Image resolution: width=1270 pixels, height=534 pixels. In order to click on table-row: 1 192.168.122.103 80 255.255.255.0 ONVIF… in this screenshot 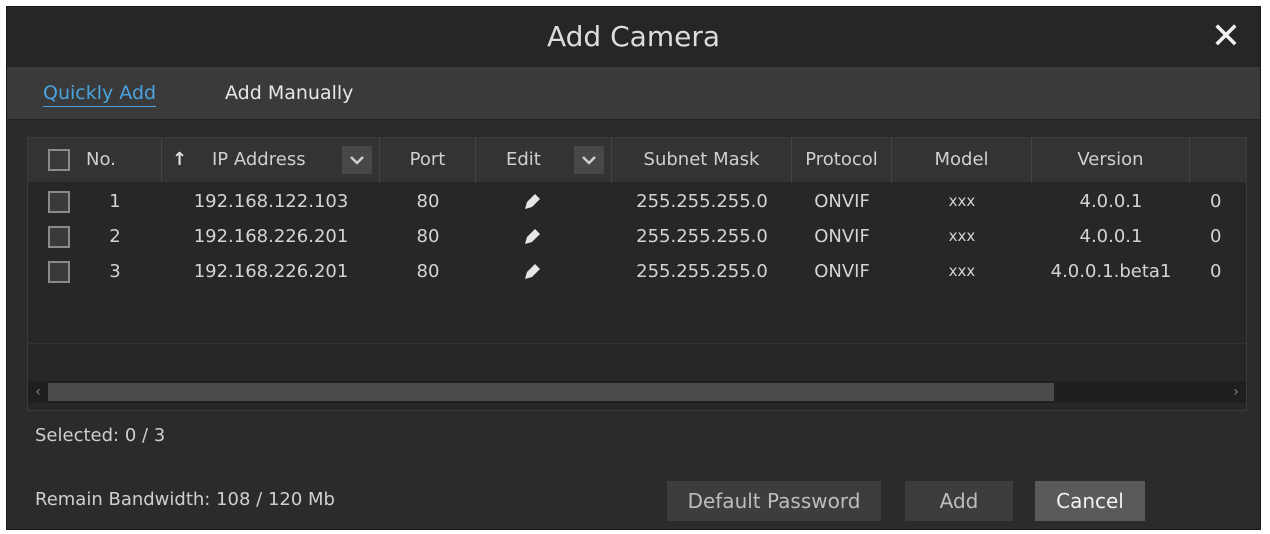, I will do `click(637, 201)`.